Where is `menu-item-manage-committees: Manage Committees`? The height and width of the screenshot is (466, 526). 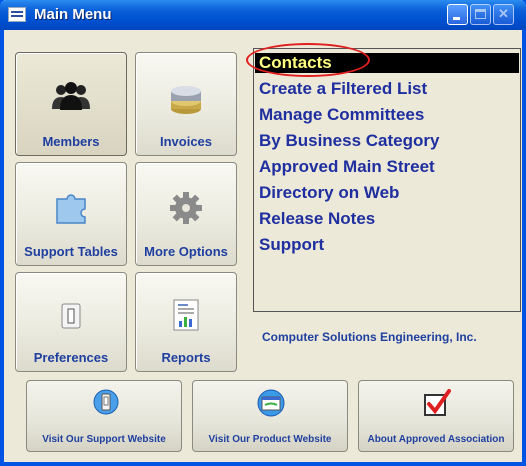 menu-item-manage-committees: Manage Committees is located at coordinates (341, 115).